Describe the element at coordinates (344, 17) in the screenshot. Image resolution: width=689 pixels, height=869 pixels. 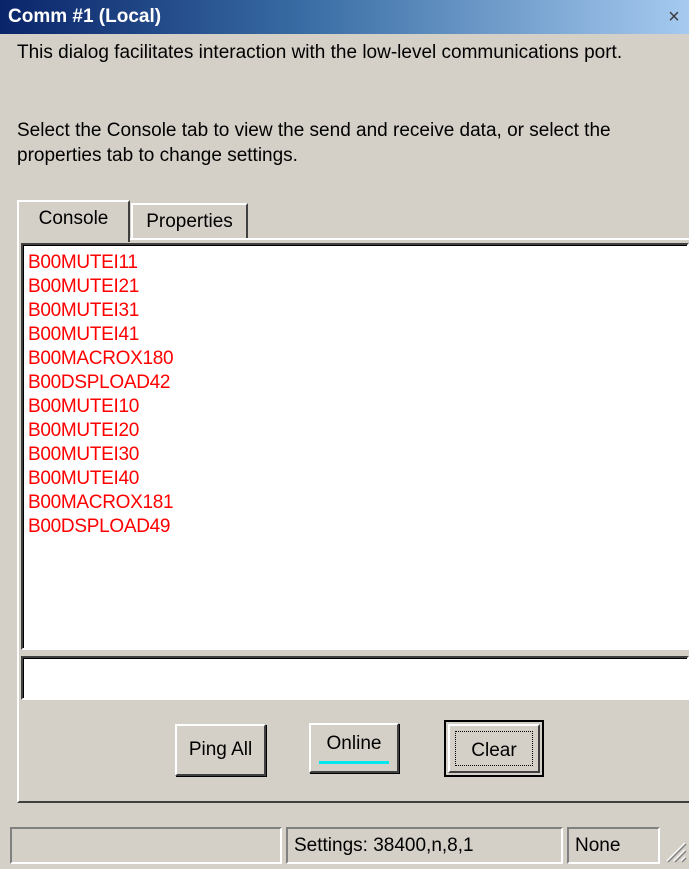
I see `title-bar: Comm #1 (Local) ×` at that location.